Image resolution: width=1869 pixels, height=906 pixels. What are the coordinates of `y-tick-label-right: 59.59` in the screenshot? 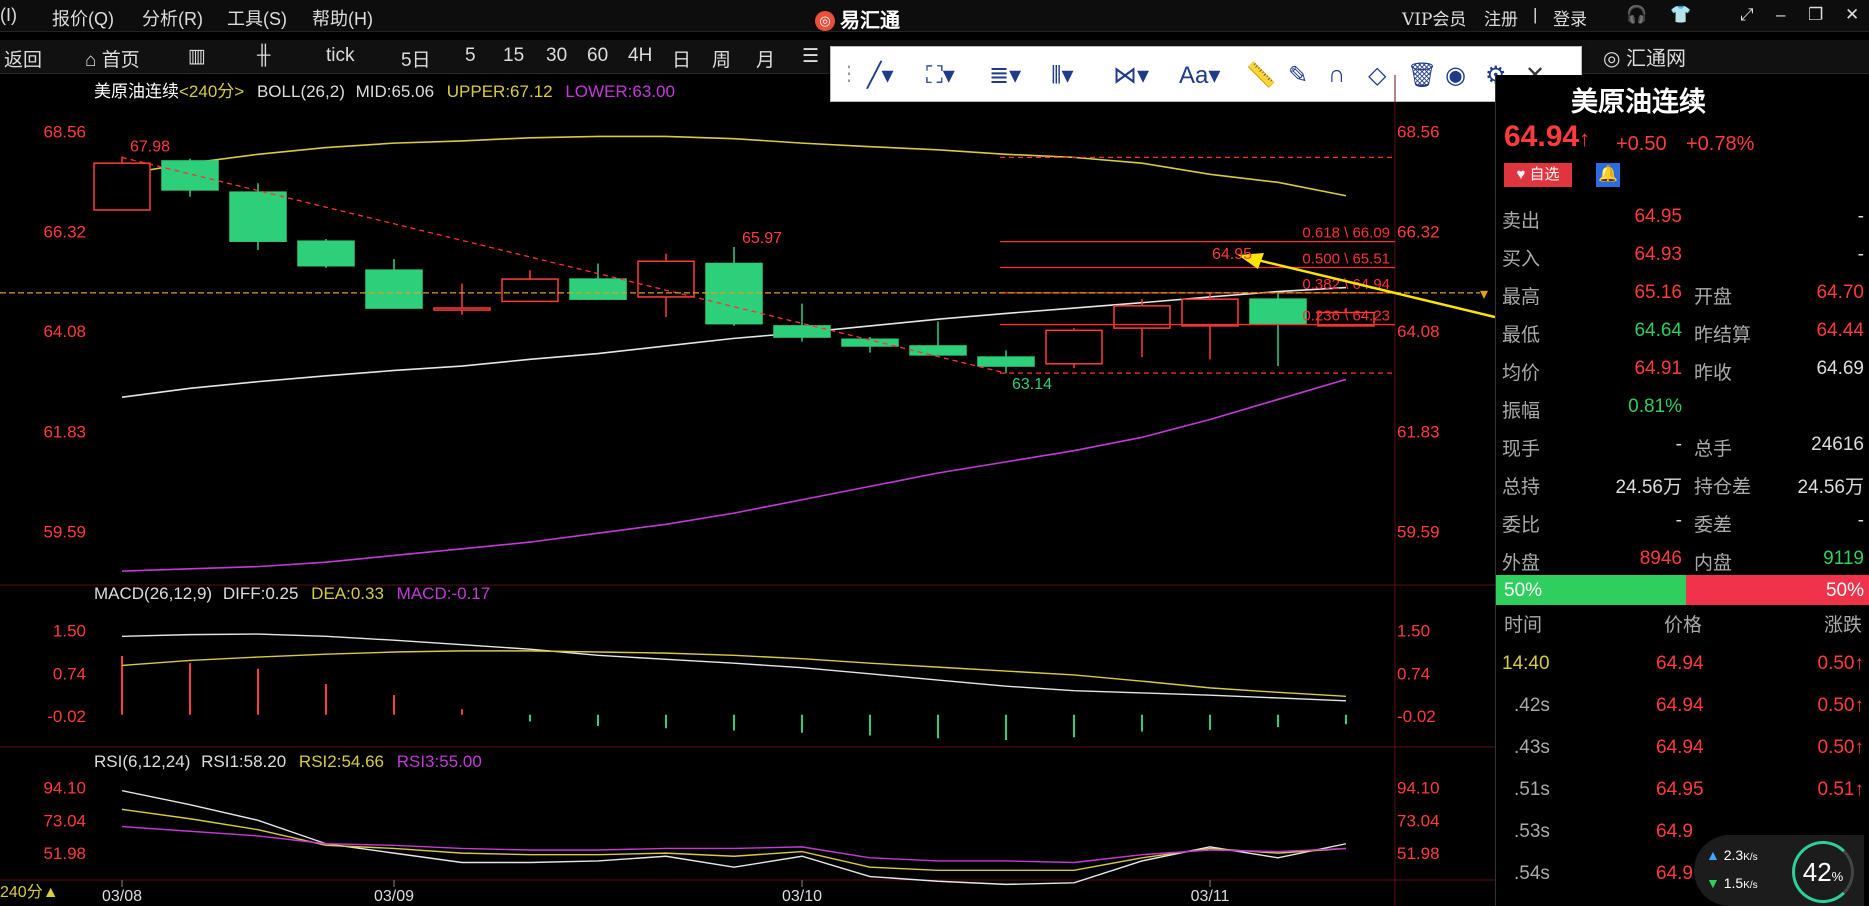 It's located at (1418, 531).